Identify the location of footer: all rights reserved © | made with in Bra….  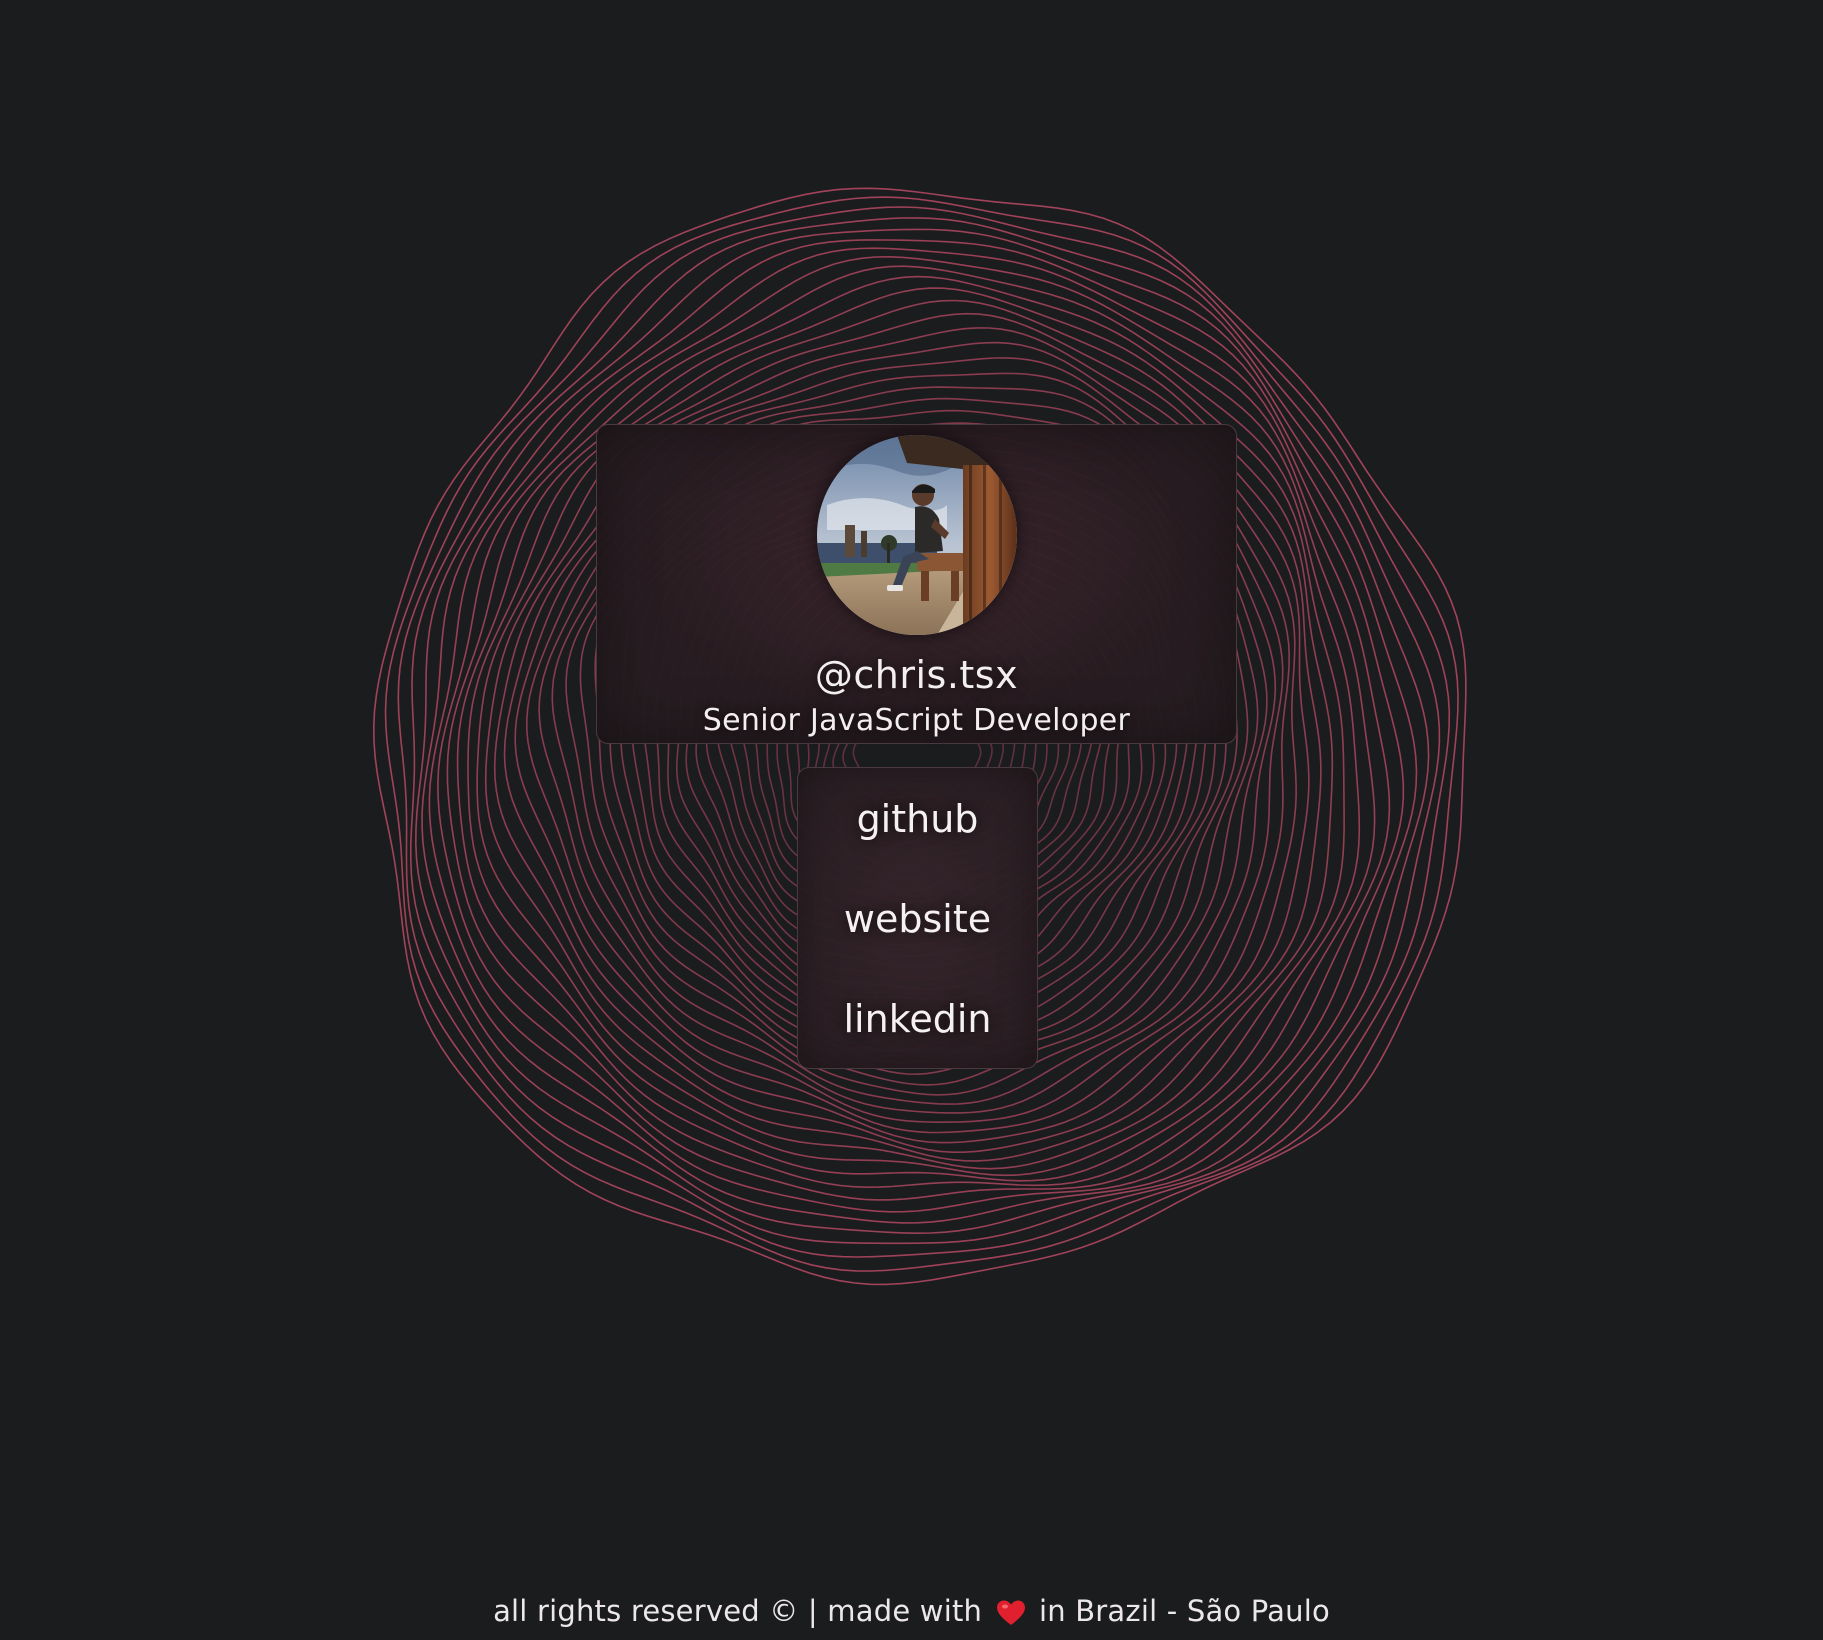
(911, 1611).